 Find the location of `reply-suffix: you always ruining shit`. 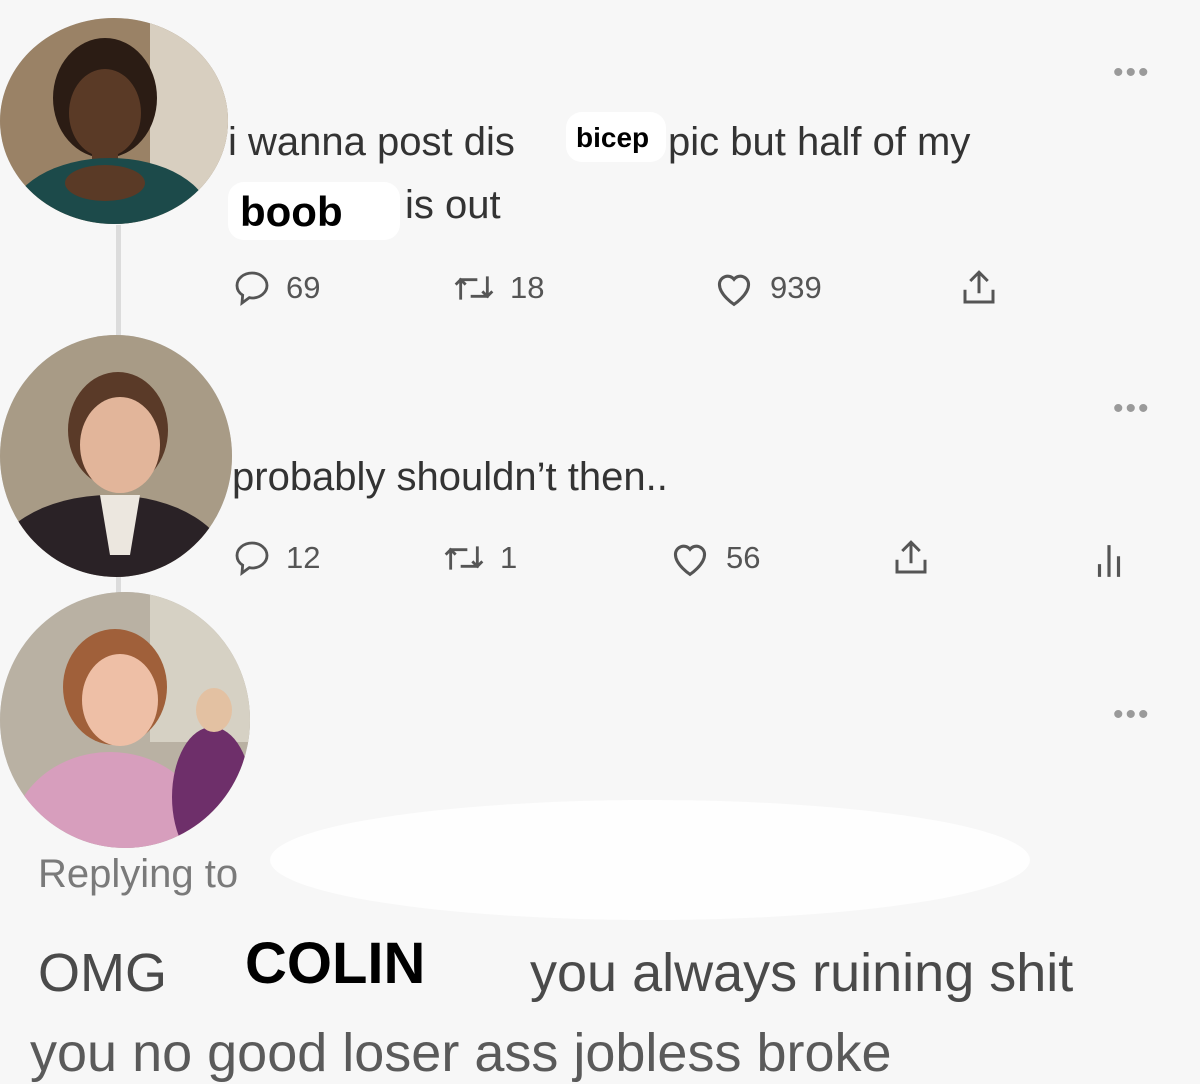

reply-suffix: you always ruining shit is located at coordinates (802, 973).